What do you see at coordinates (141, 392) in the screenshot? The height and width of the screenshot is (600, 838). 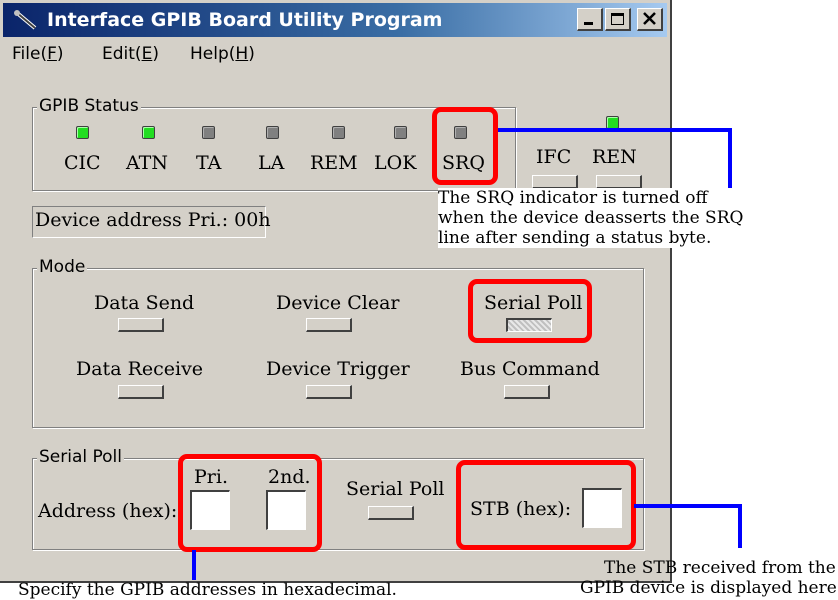 I see `data-receive-button` at bounding box center [141, 392].